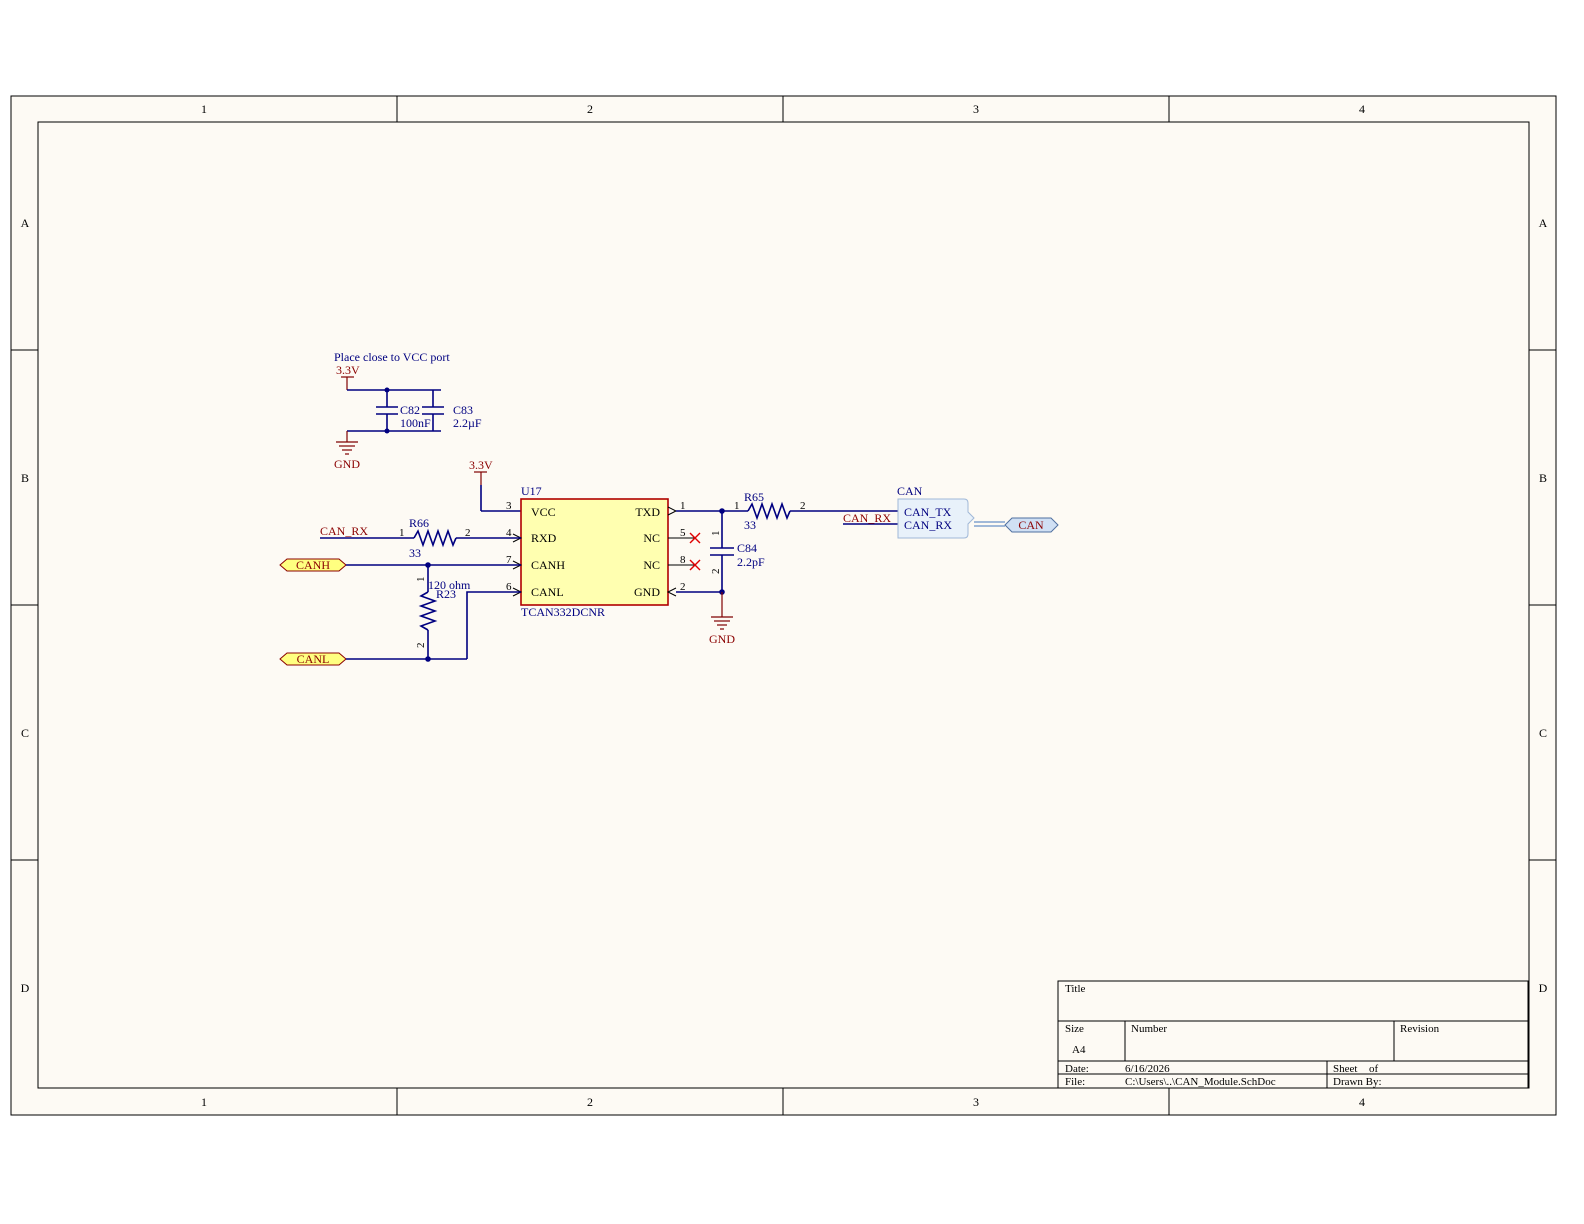 The width and height of the screenshot is (1584, 1224). What do you see at coordinates (428, 659) in the screenshot?
I see `junction-canl` at bounding box center [428, 659].